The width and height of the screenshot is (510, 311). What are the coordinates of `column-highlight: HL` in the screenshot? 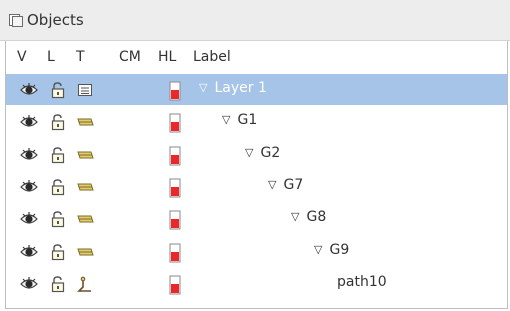 It's located at (167, 57).